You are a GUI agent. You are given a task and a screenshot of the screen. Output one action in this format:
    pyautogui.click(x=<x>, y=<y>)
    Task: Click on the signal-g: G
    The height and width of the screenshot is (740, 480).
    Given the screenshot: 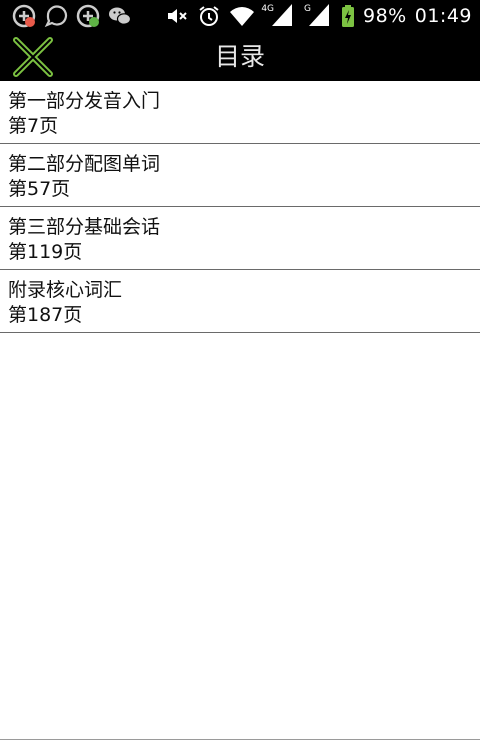 What is the action you would take?
    pyautogui.click(x=318, y=16)
    